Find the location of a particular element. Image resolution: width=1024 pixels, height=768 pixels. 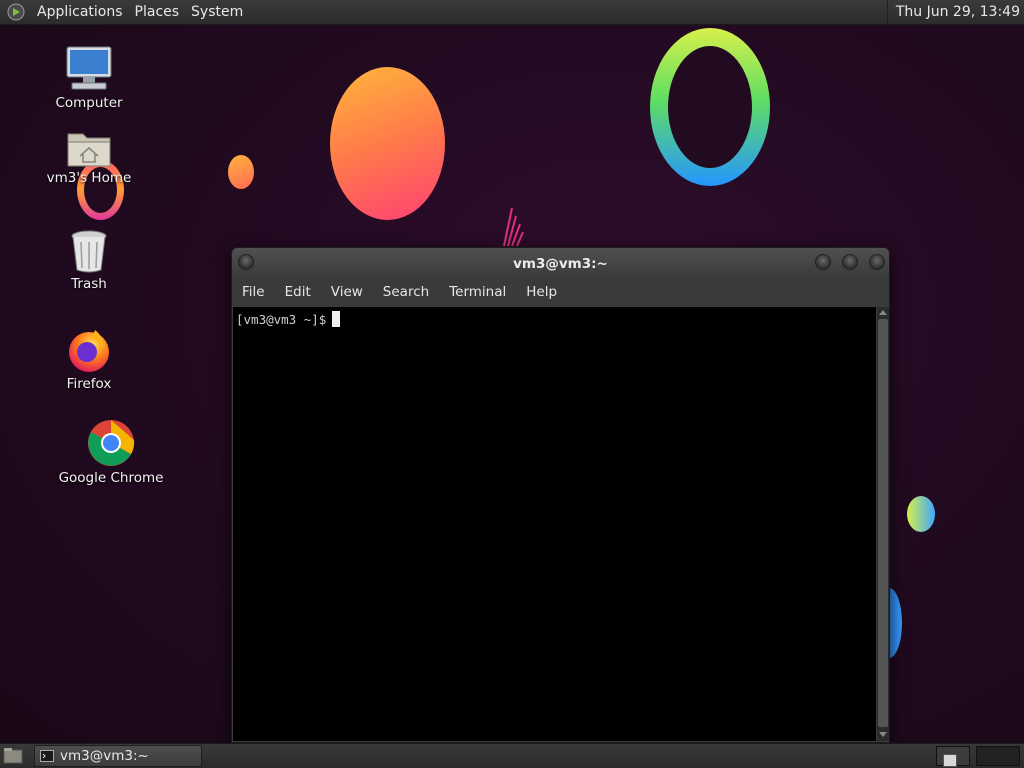

trash-icon is located at coordinates (89, 251).